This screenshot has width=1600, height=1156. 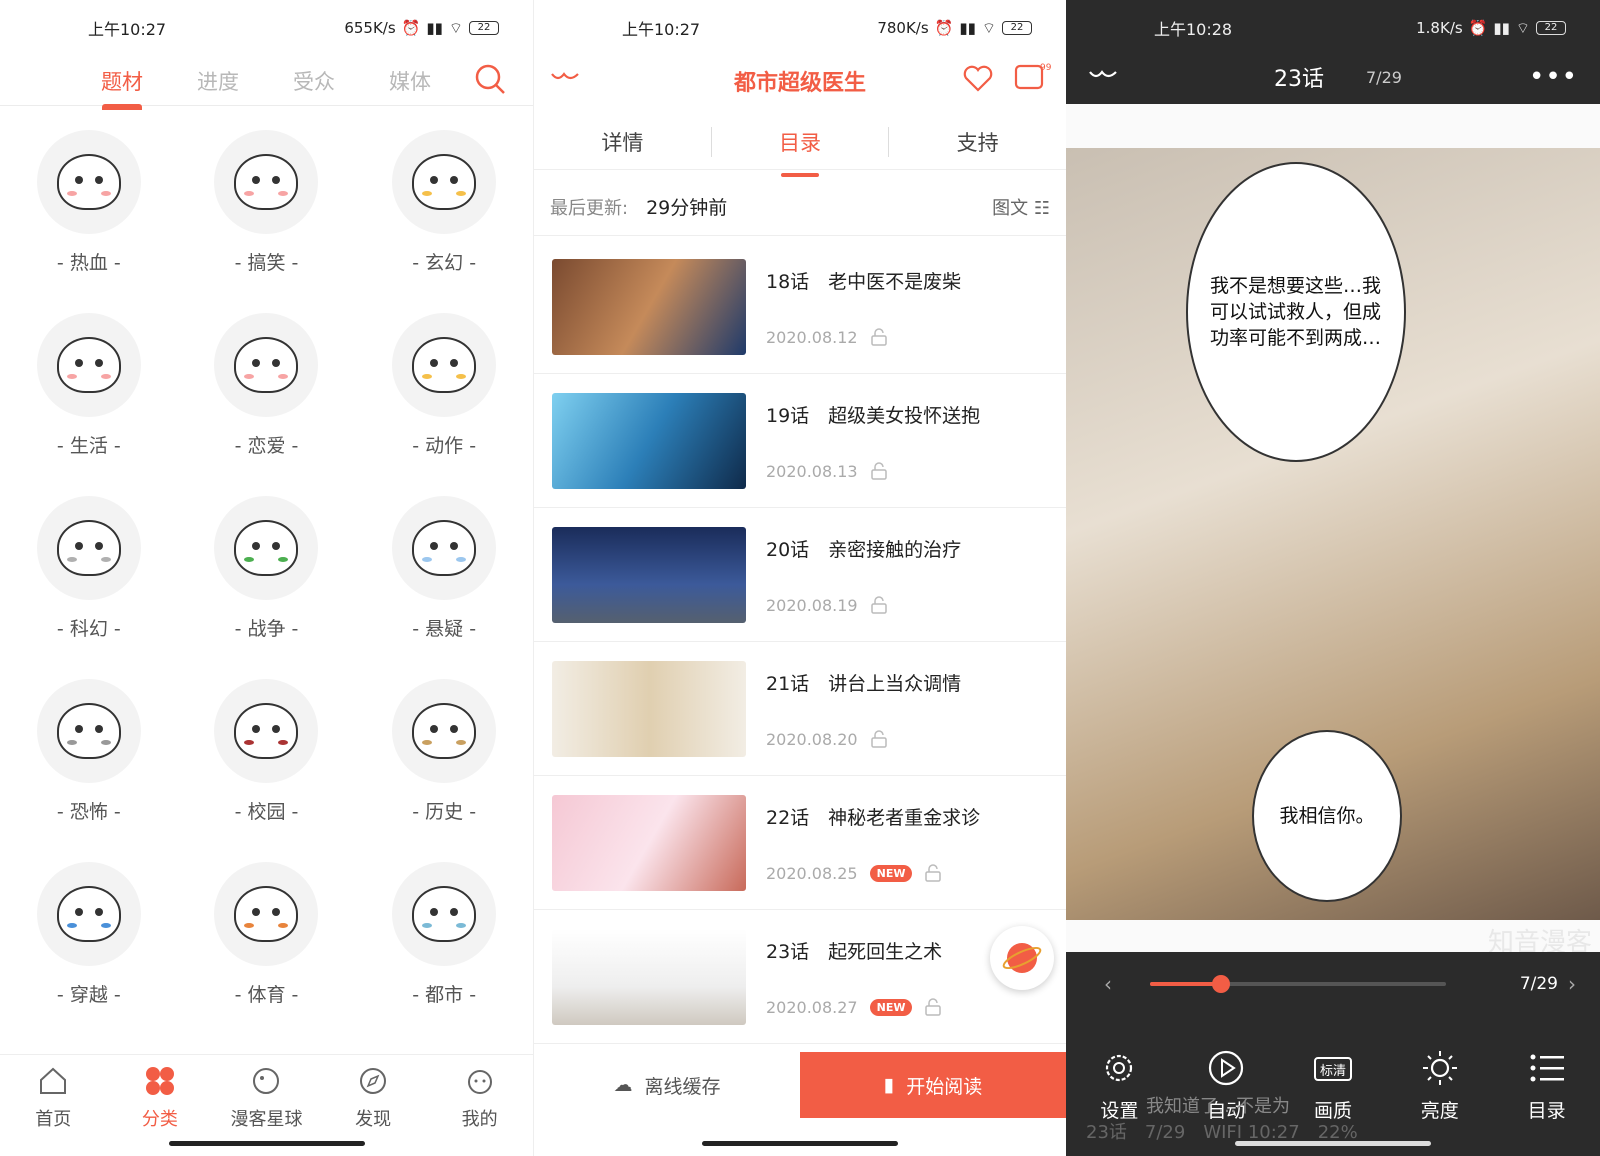 I want to click on prev-chapter-icon: ‹, so click(x=1108, y=984).